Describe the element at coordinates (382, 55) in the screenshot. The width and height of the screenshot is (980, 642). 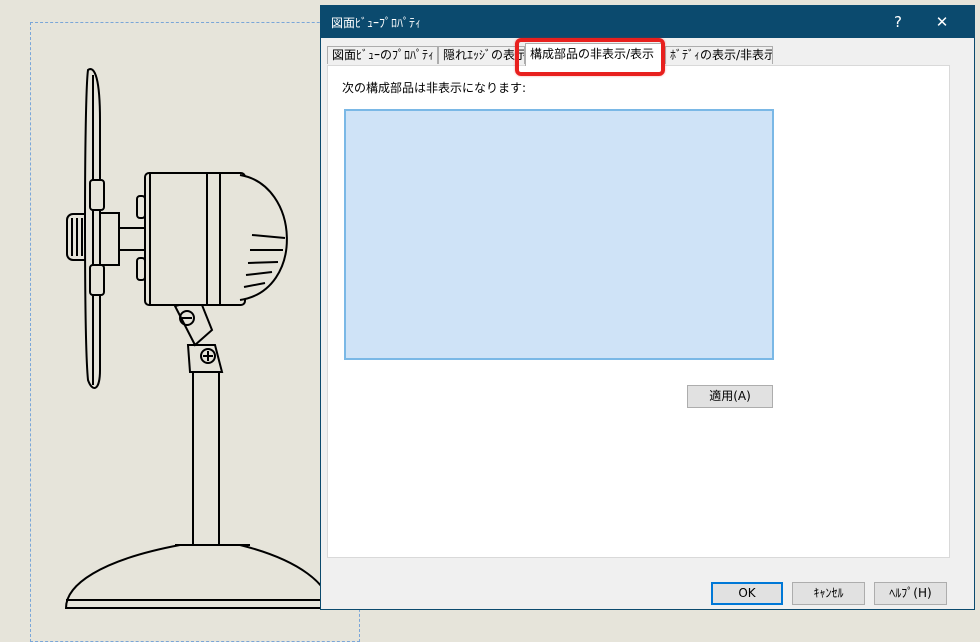
I see `tab-drawing-view-properties: 図面ﾋﾞｭｰのﾌﾟﾛﾊﾟﾃｨ` at that location.